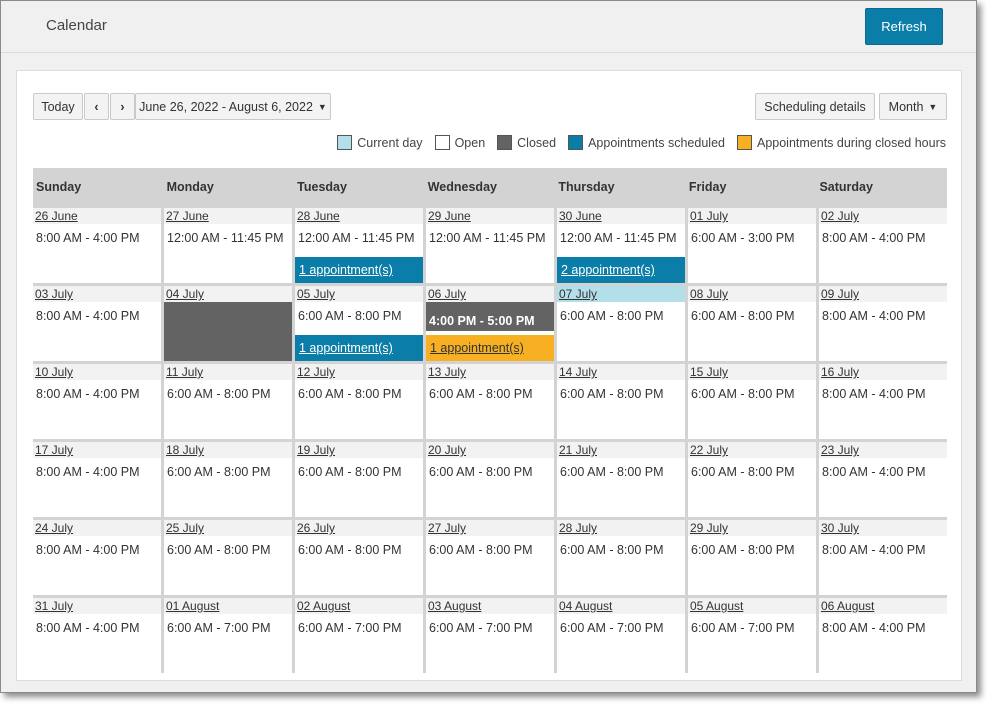 The height and width of the screenshot is (709, 992). What do you see at coordinates (96, 106) in the screenshot?
I see `prev-button: ‹` at bounding box center [96, 106].